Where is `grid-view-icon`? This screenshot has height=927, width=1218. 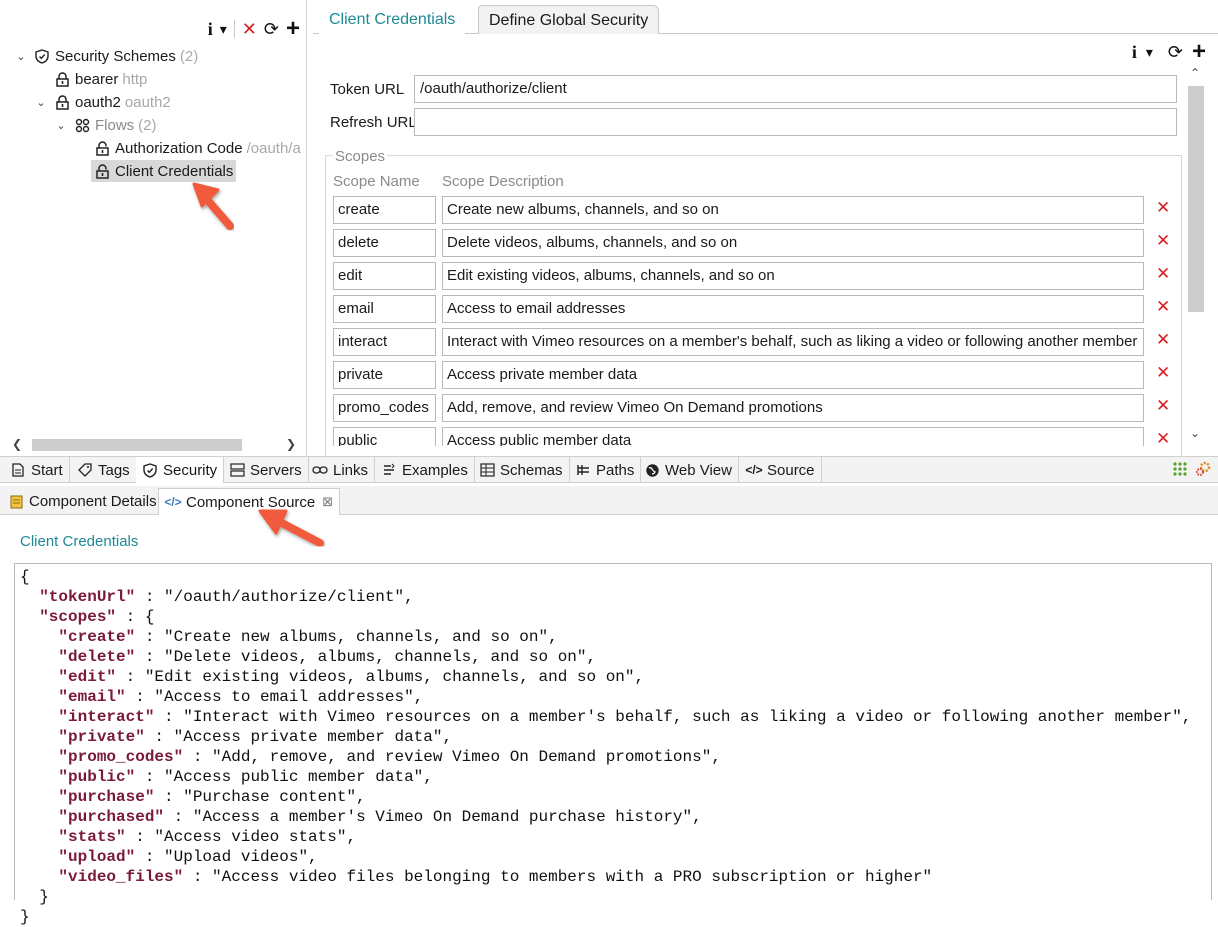 grid-view-icon is located at coordinates (1181, 470).